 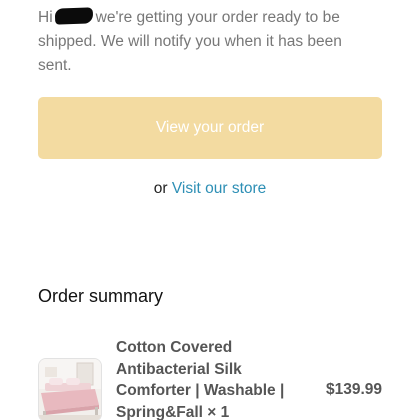 I want to click on product-thumbnail, so click(x=70, y=389).